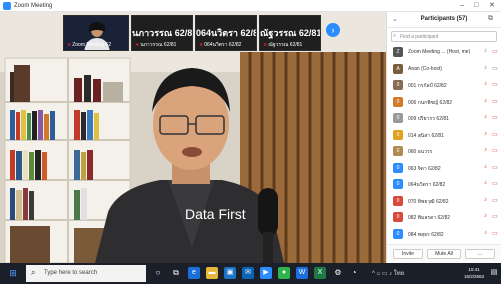  I want to click on filmstrip-tile-self: ⨯Zoom Meeting 62, so click(96, 33).